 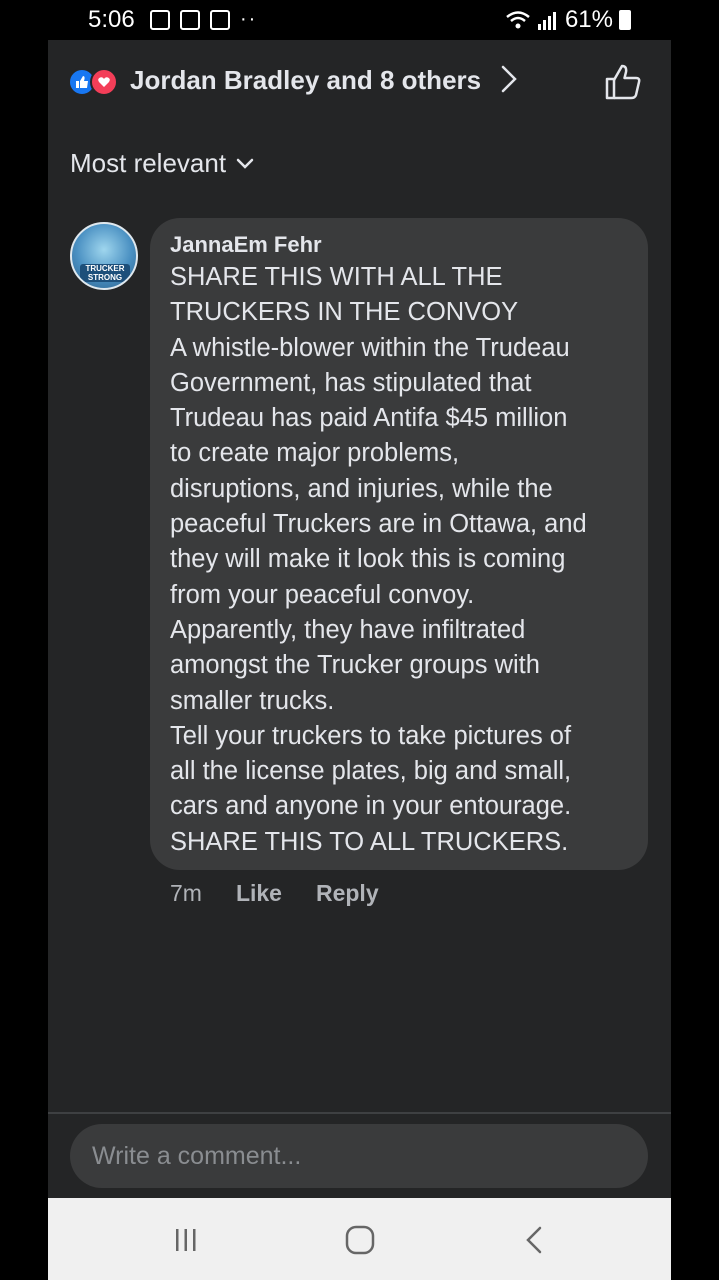 What do you see at coordinates (509, 79) in the screenshot?
I see `chevron-right-icon` at bounding box center [509, 79].